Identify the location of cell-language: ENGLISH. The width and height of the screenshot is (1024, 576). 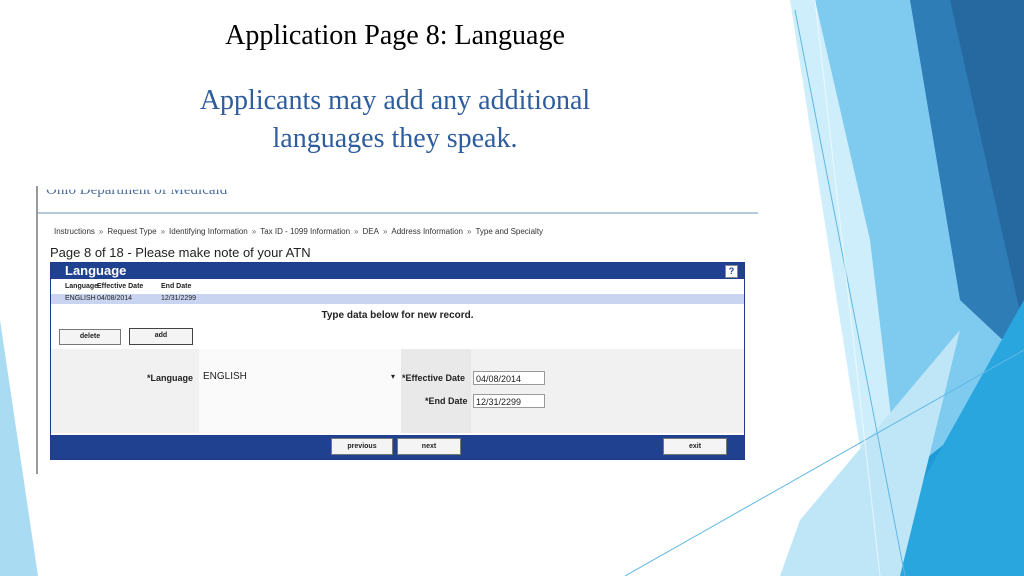
(80, 298).